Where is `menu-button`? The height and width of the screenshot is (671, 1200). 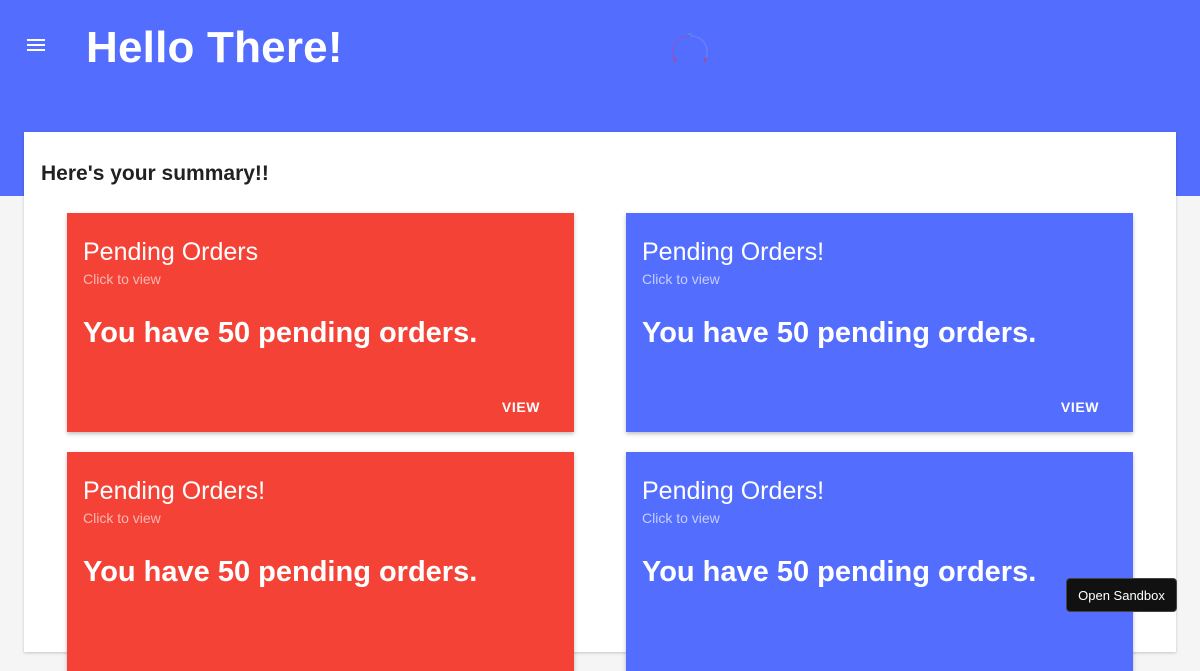
menu-button is located at coordinates (36, 45).